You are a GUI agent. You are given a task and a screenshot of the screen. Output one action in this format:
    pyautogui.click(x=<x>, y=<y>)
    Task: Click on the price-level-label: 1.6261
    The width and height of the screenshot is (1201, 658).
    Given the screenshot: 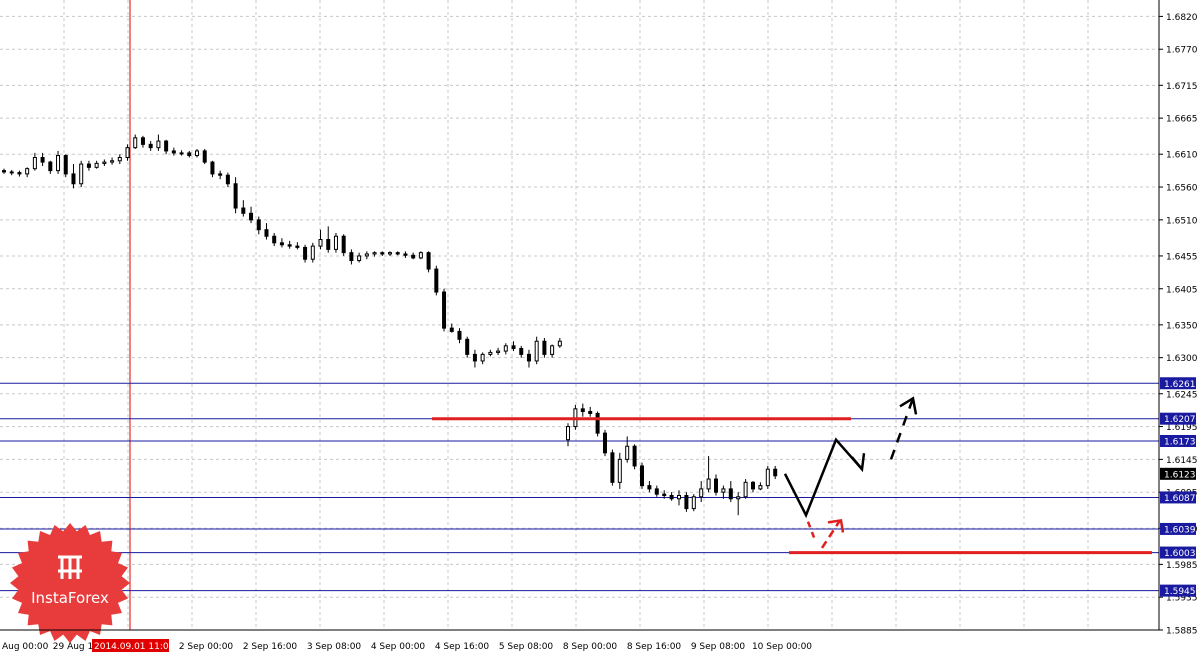 What is the action you would take?
    pyautogui.click(x=1180, y=385)
    